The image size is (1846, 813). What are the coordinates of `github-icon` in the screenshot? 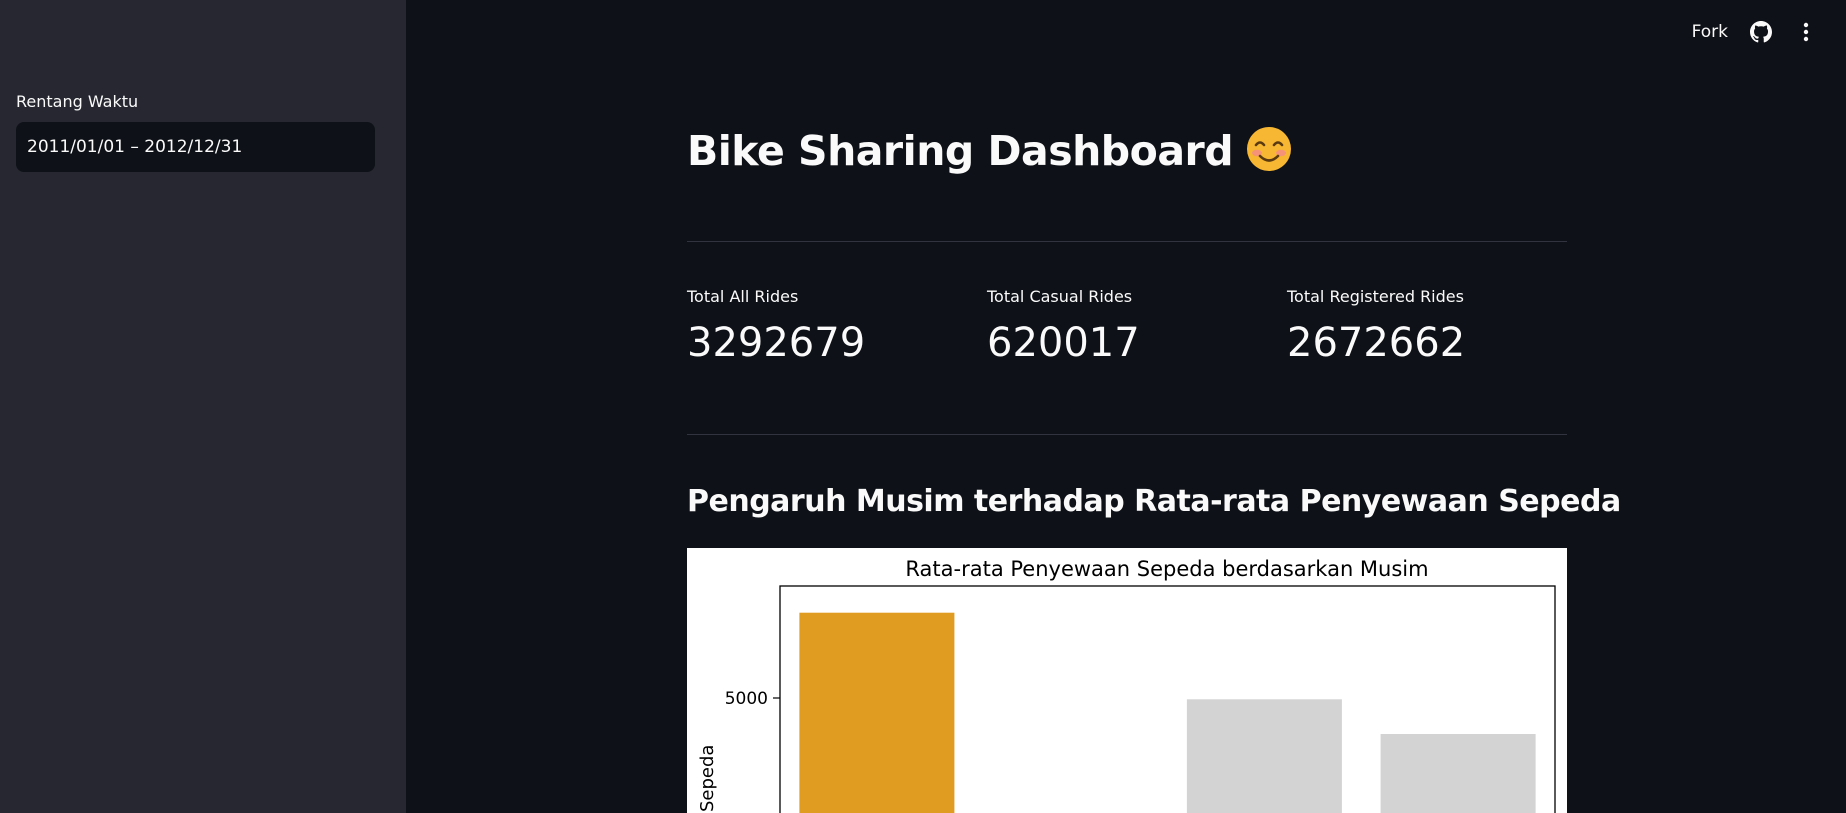 It's located at (1761, 32).